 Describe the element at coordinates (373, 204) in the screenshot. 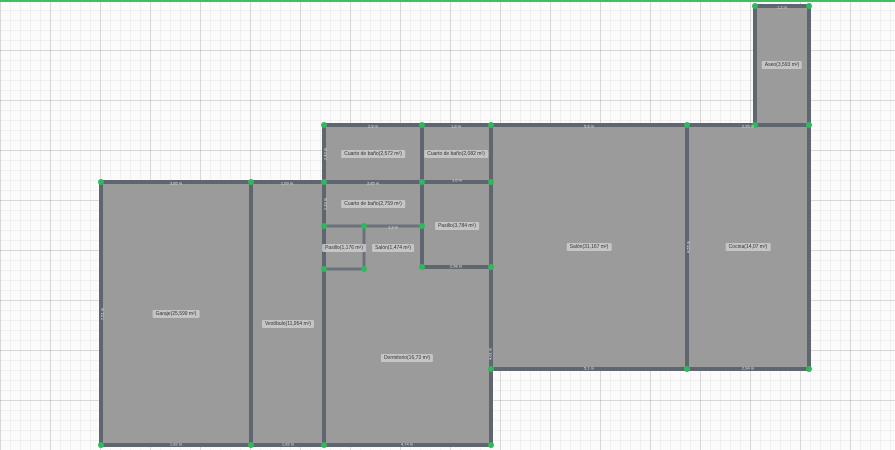

I see `room-label-cuarto-bano-3: Cuarto de baño(2,759 m²)` at that location.